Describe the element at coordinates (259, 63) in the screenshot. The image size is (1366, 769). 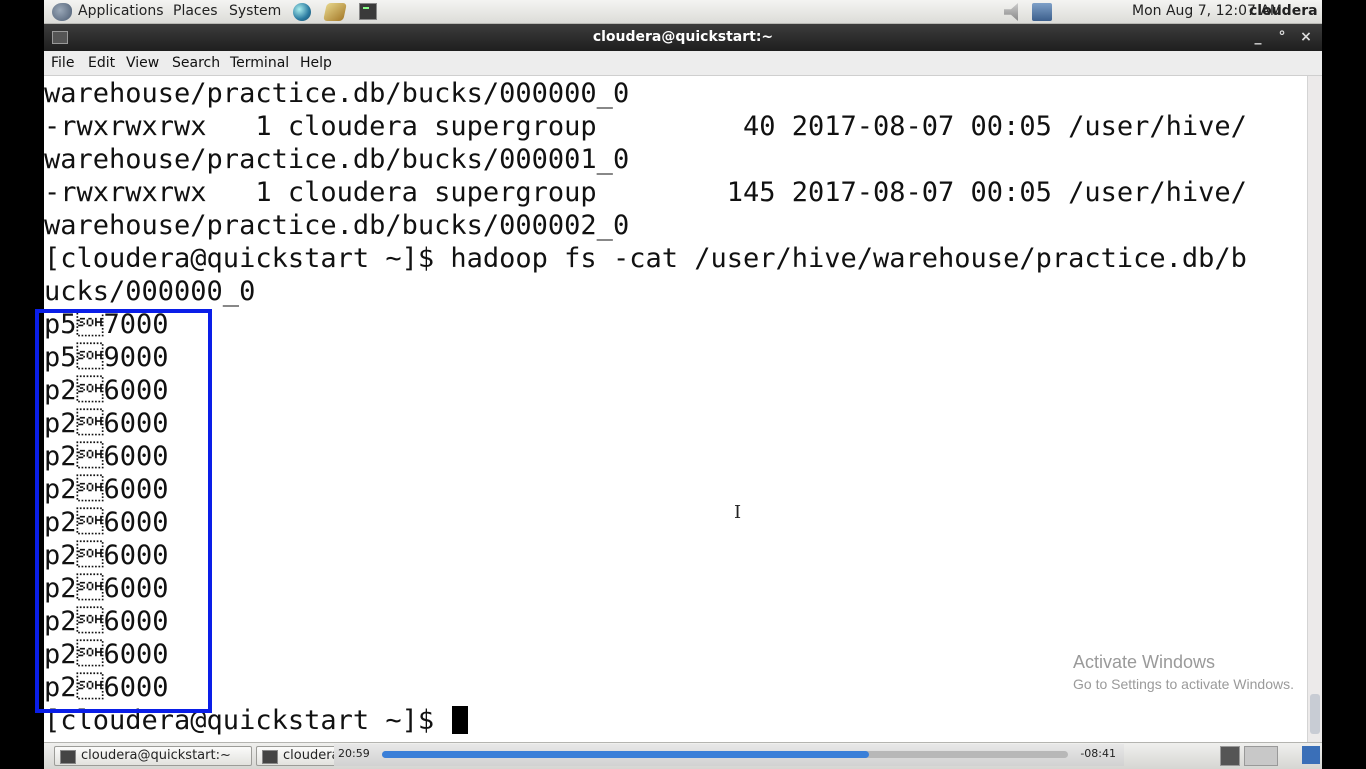
I see `menu-terminal: Terminal` at that location.